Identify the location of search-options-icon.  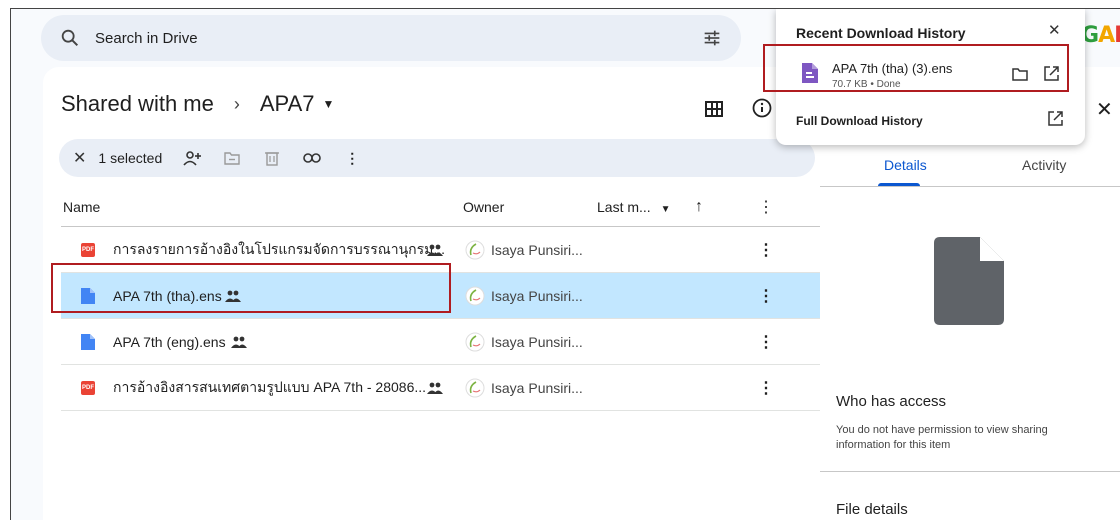
(712, 38).